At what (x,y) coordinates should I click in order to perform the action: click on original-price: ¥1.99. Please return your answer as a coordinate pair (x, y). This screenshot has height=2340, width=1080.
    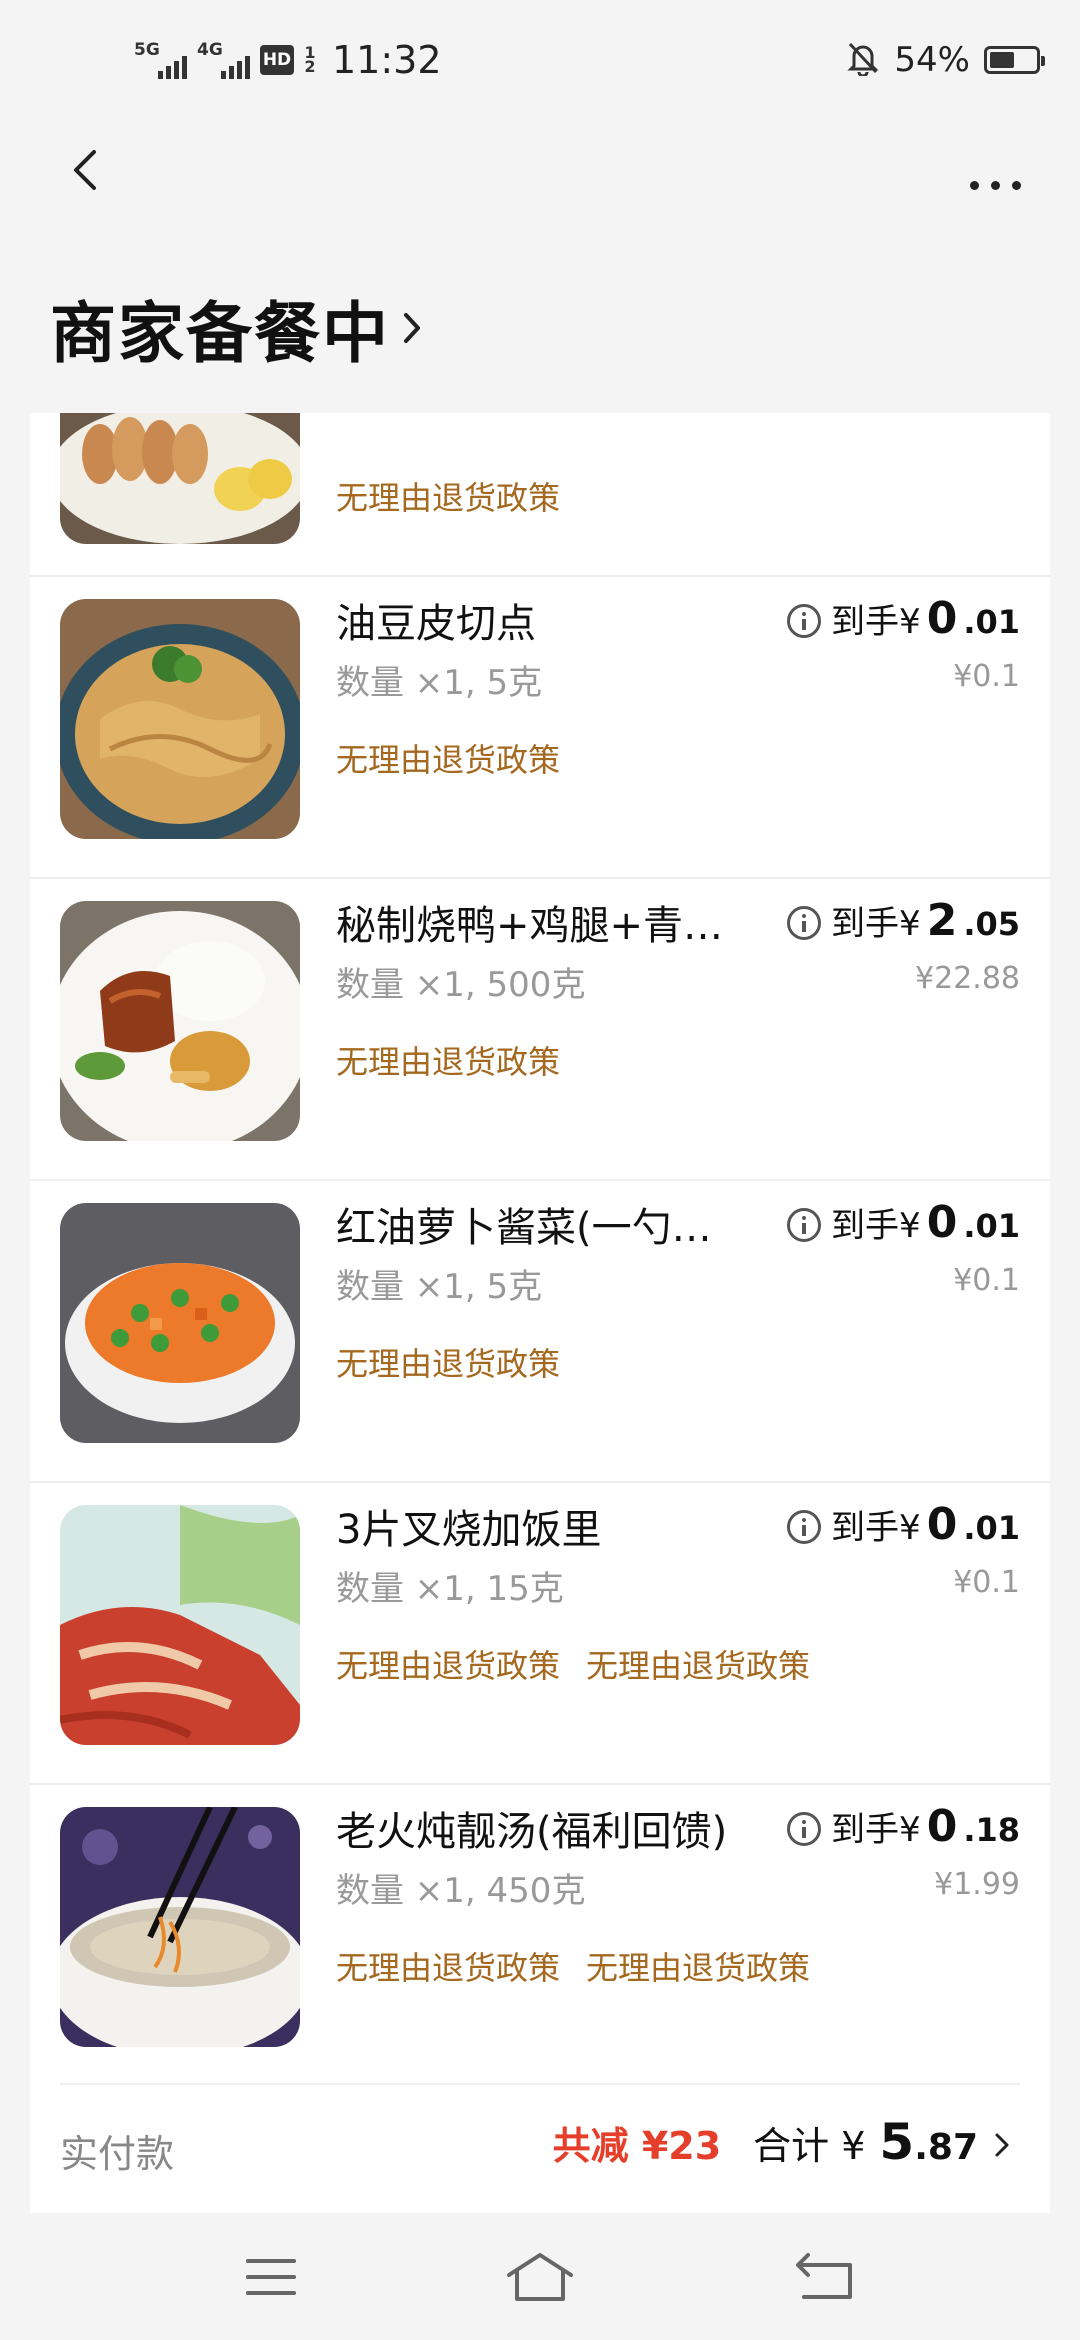
    Looking at the image, I should click on (977, 1884).